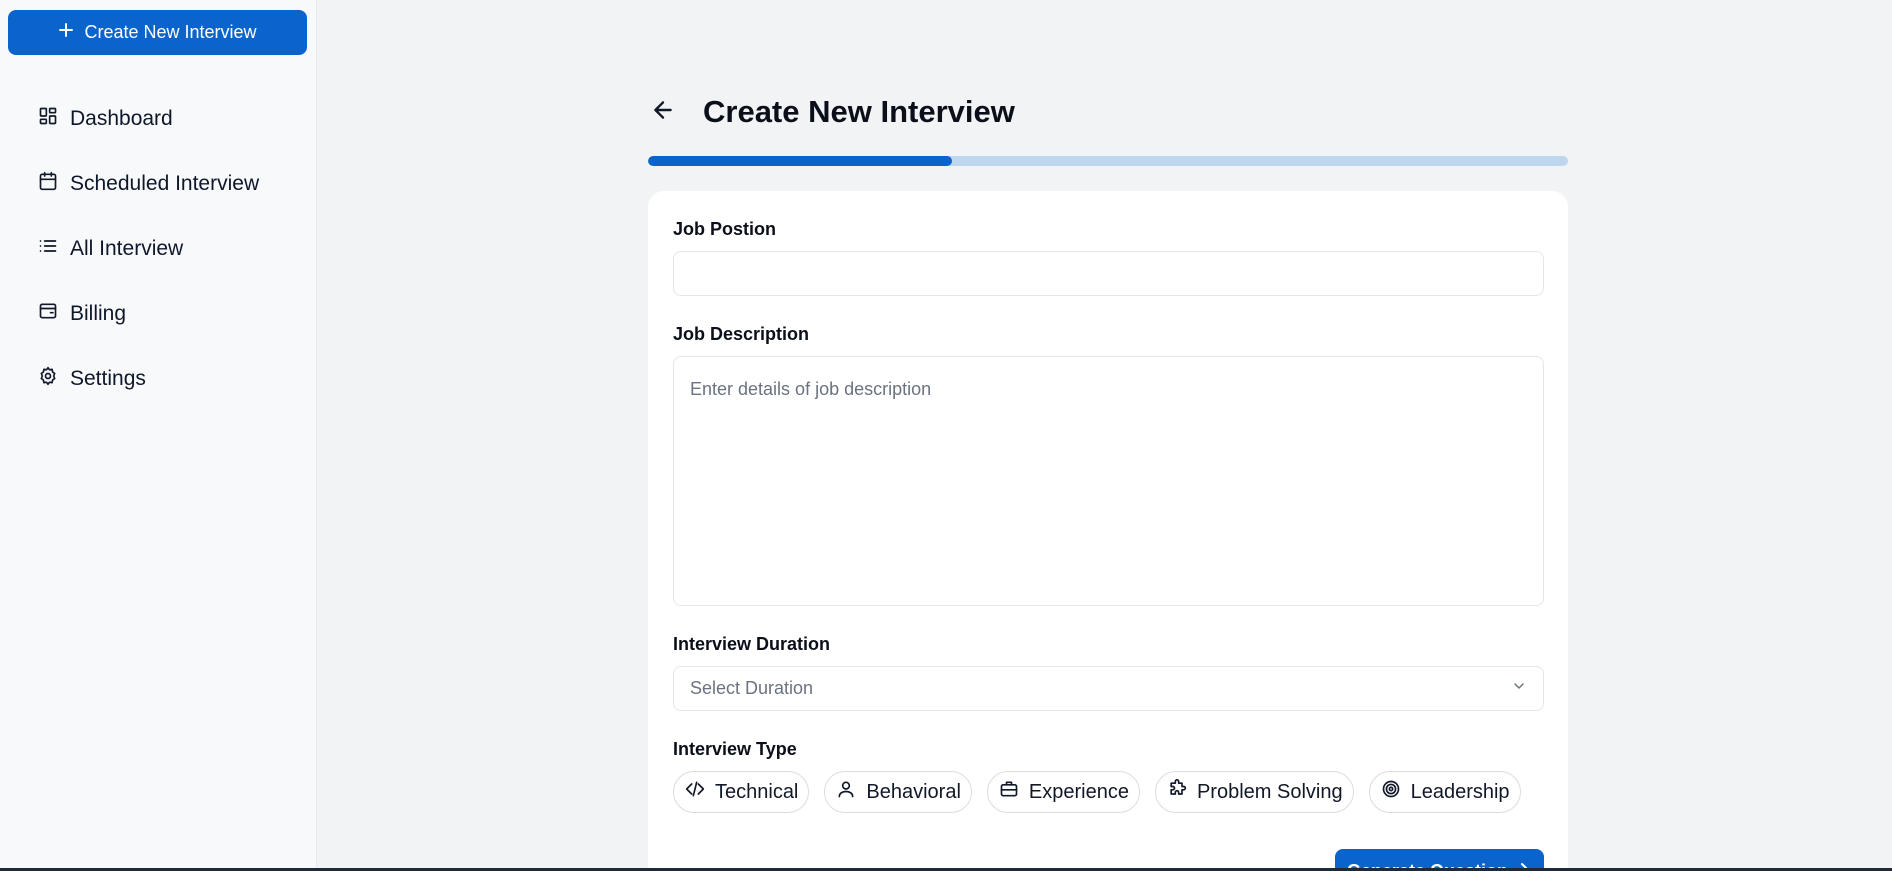 The image size is (1892, 871). Describe the element at coordinates (48, 184) in the screenshot. I see `calendar-icon` at that location.